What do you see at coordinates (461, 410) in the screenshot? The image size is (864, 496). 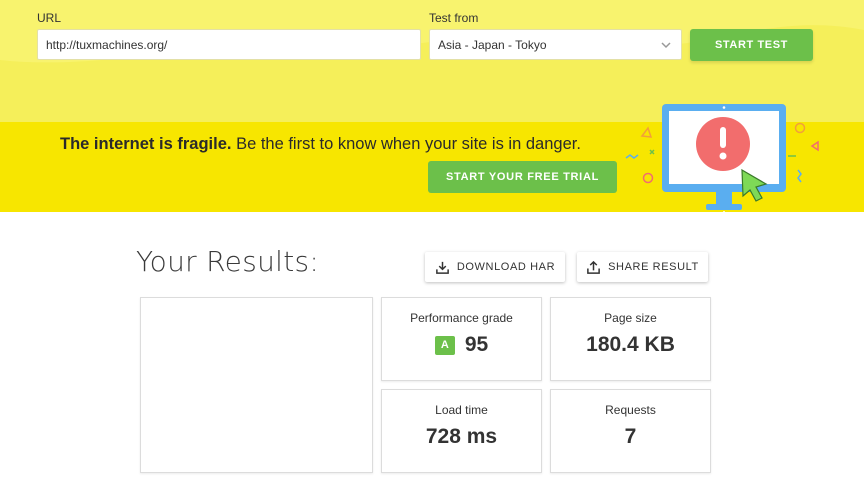 I see `load-time-label: Load time` at bounding box center [461, 410].